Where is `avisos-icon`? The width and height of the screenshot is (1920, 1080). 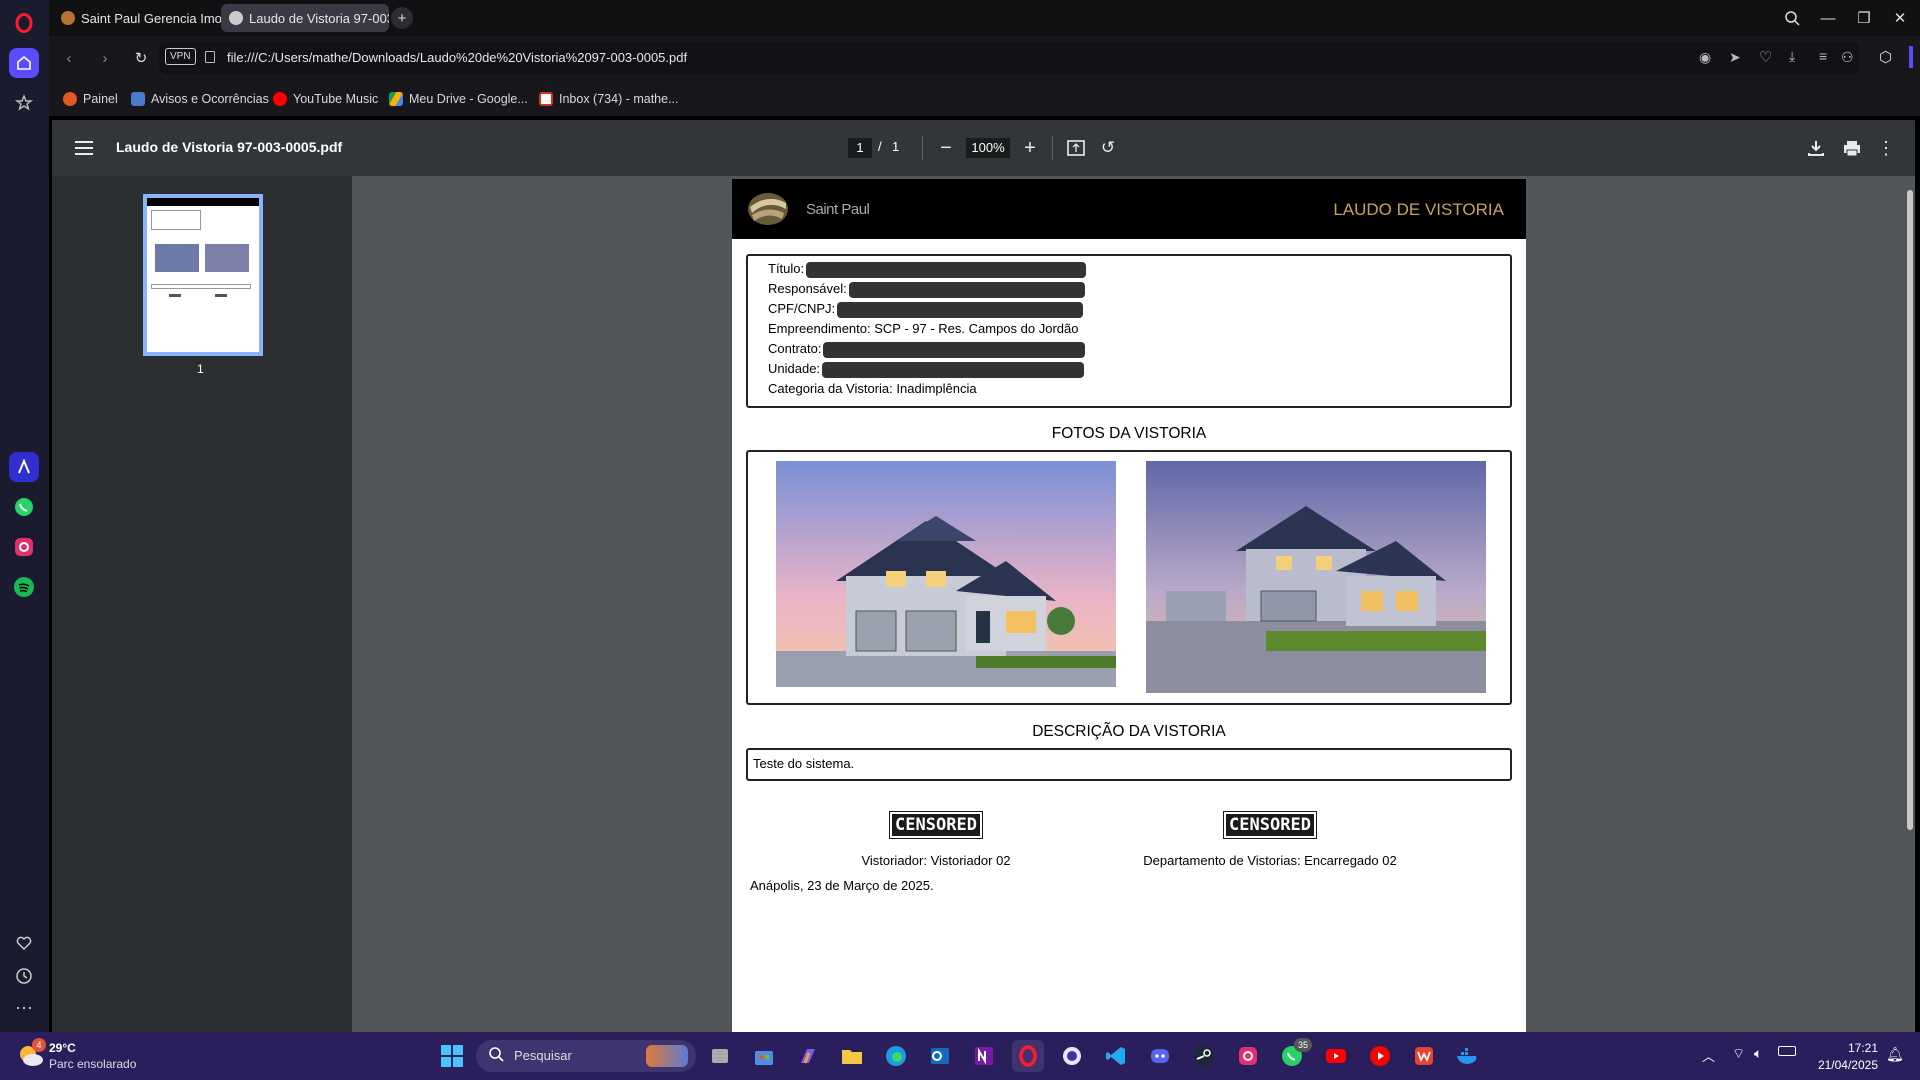 avisos-icon is located at coordinates (138, 99).